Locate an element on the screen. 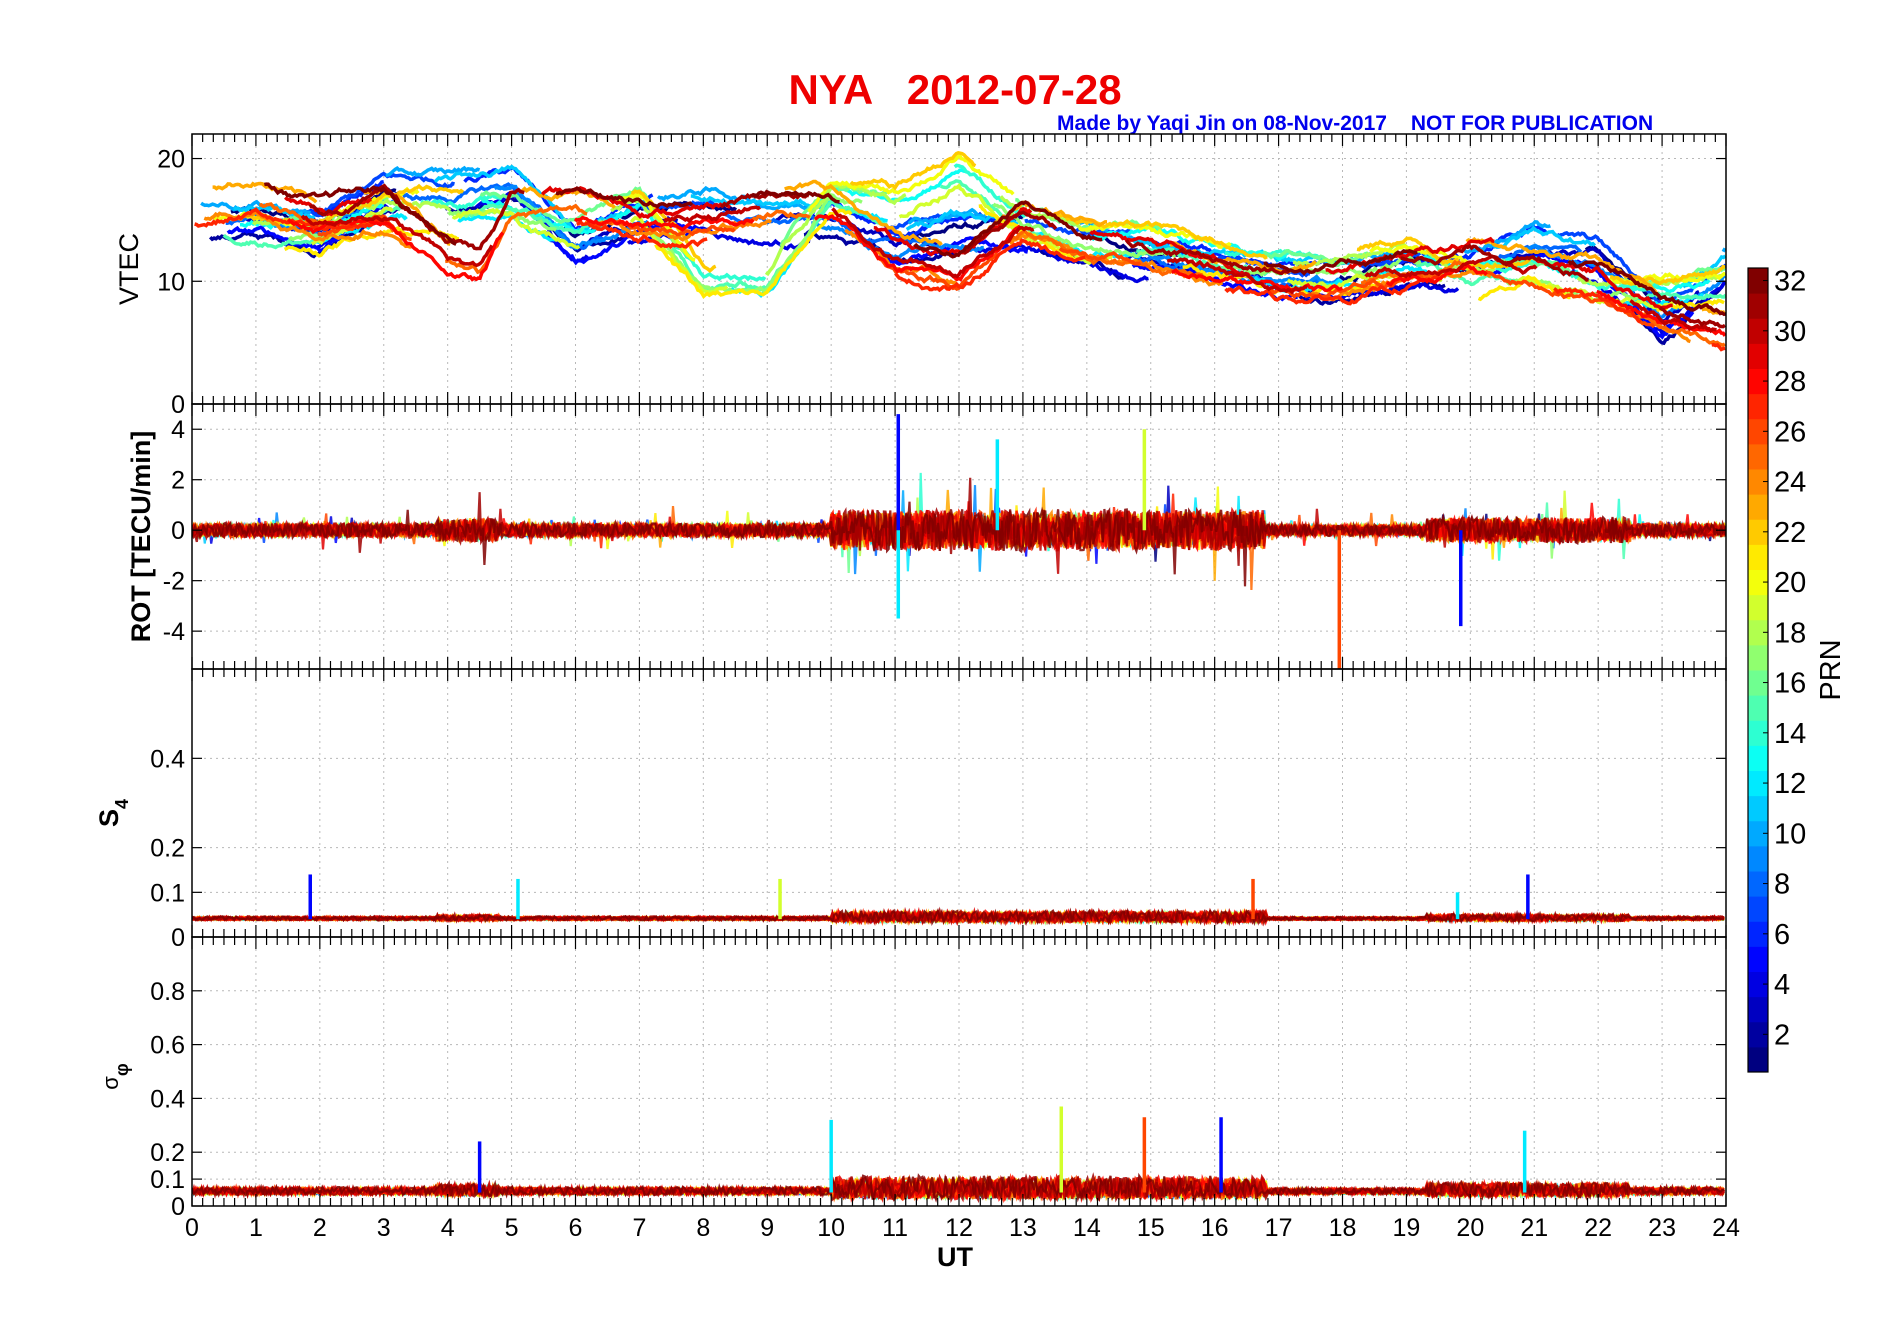 This screenshot has width=1904, height=1330. y-tick-label: -2 is located at coordinates (174, 582).